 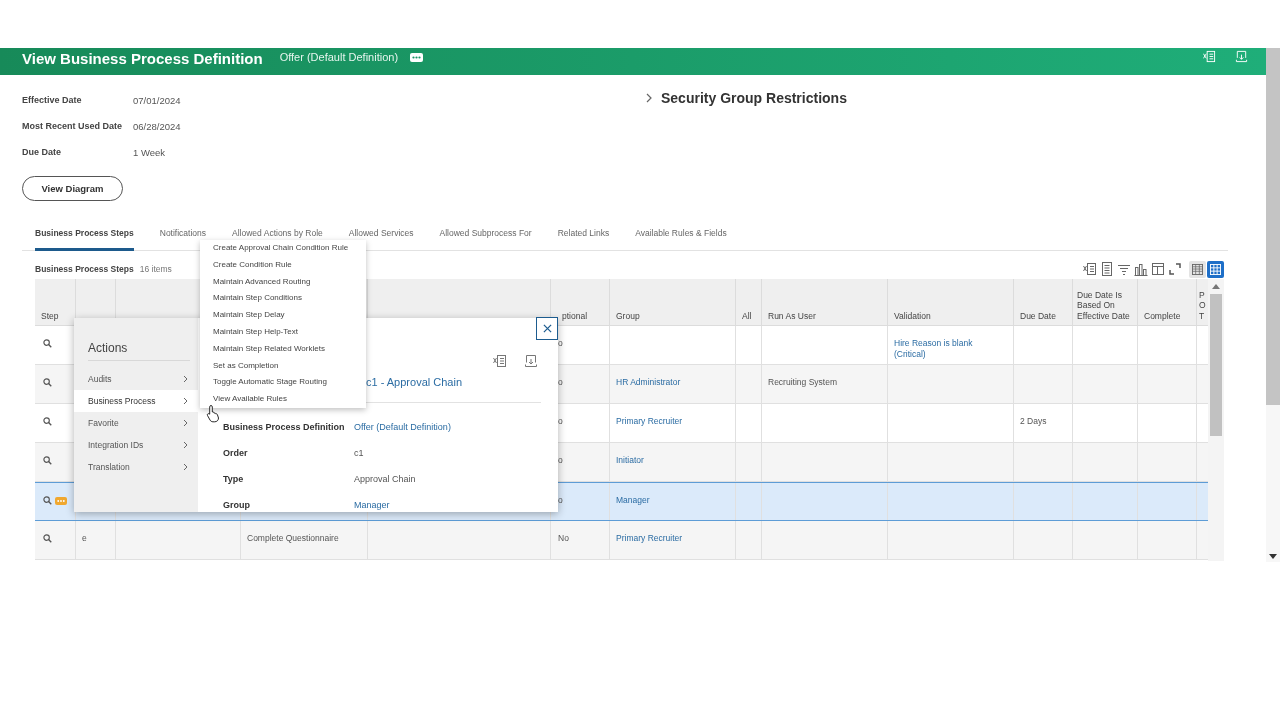 I want to click on bar-chart-icon, so click(x=1141, y=269).